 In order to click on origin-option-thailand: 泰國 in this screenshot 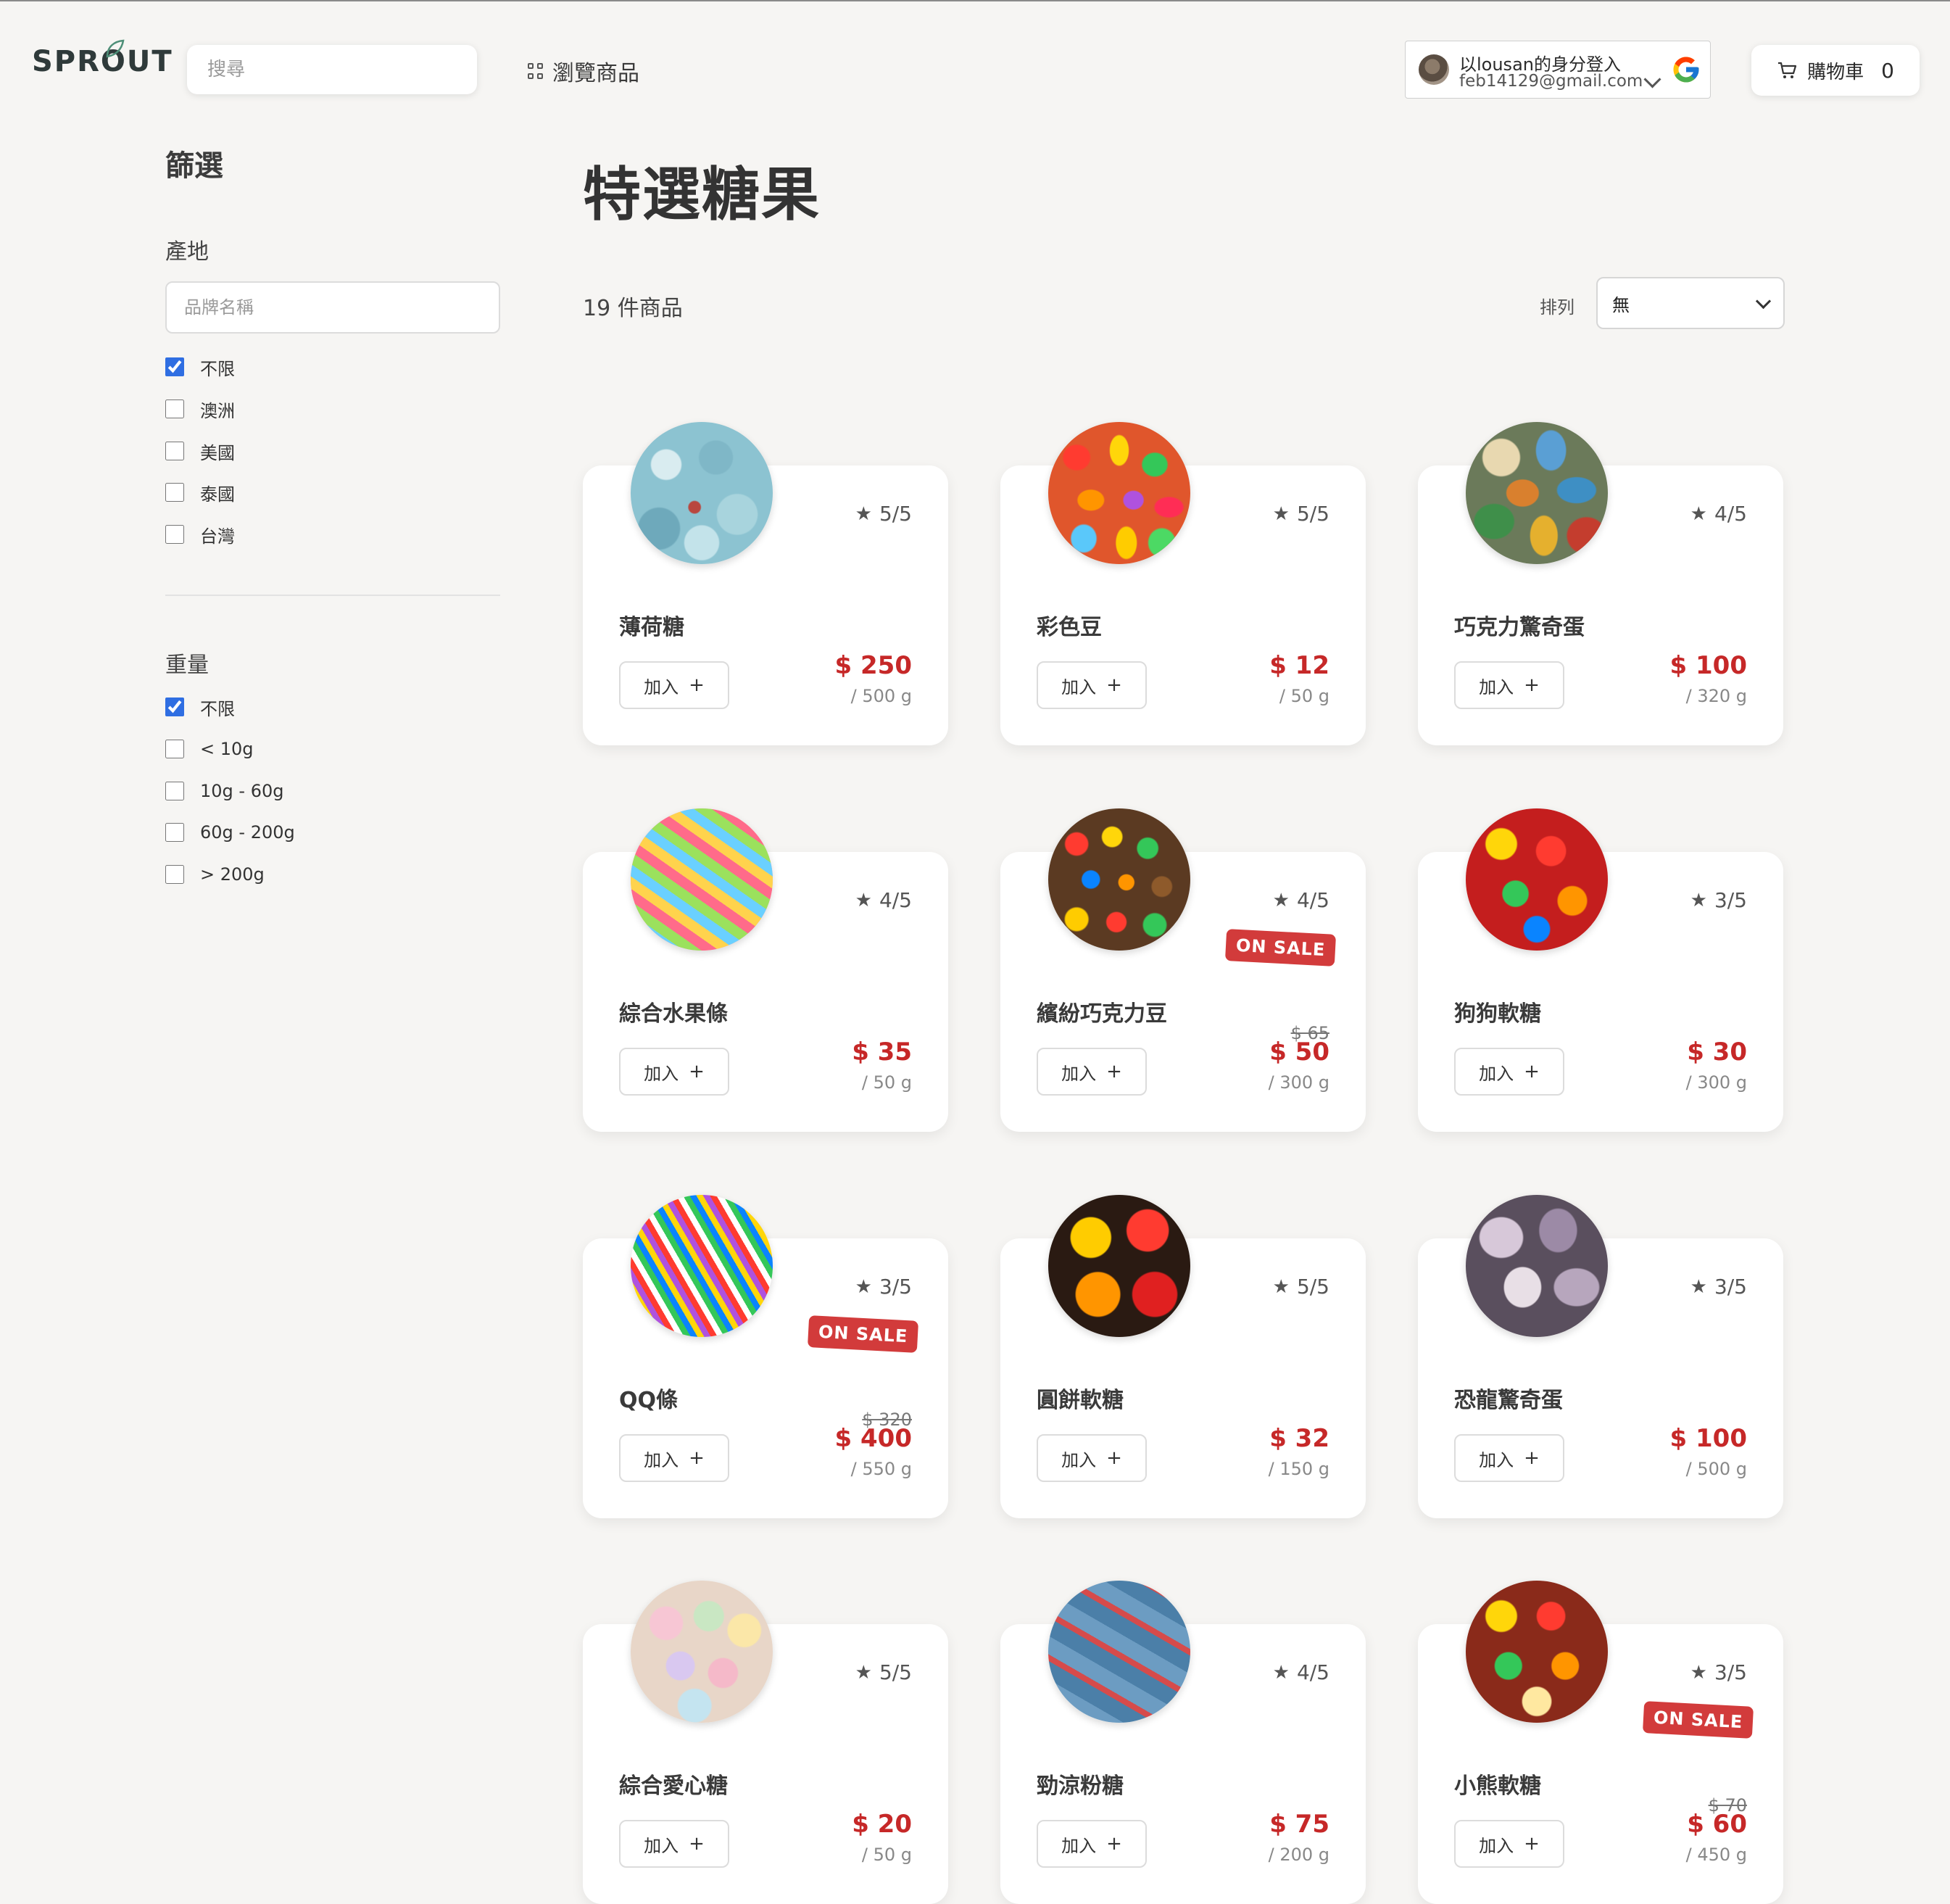, I will do `click(200, 492)`.